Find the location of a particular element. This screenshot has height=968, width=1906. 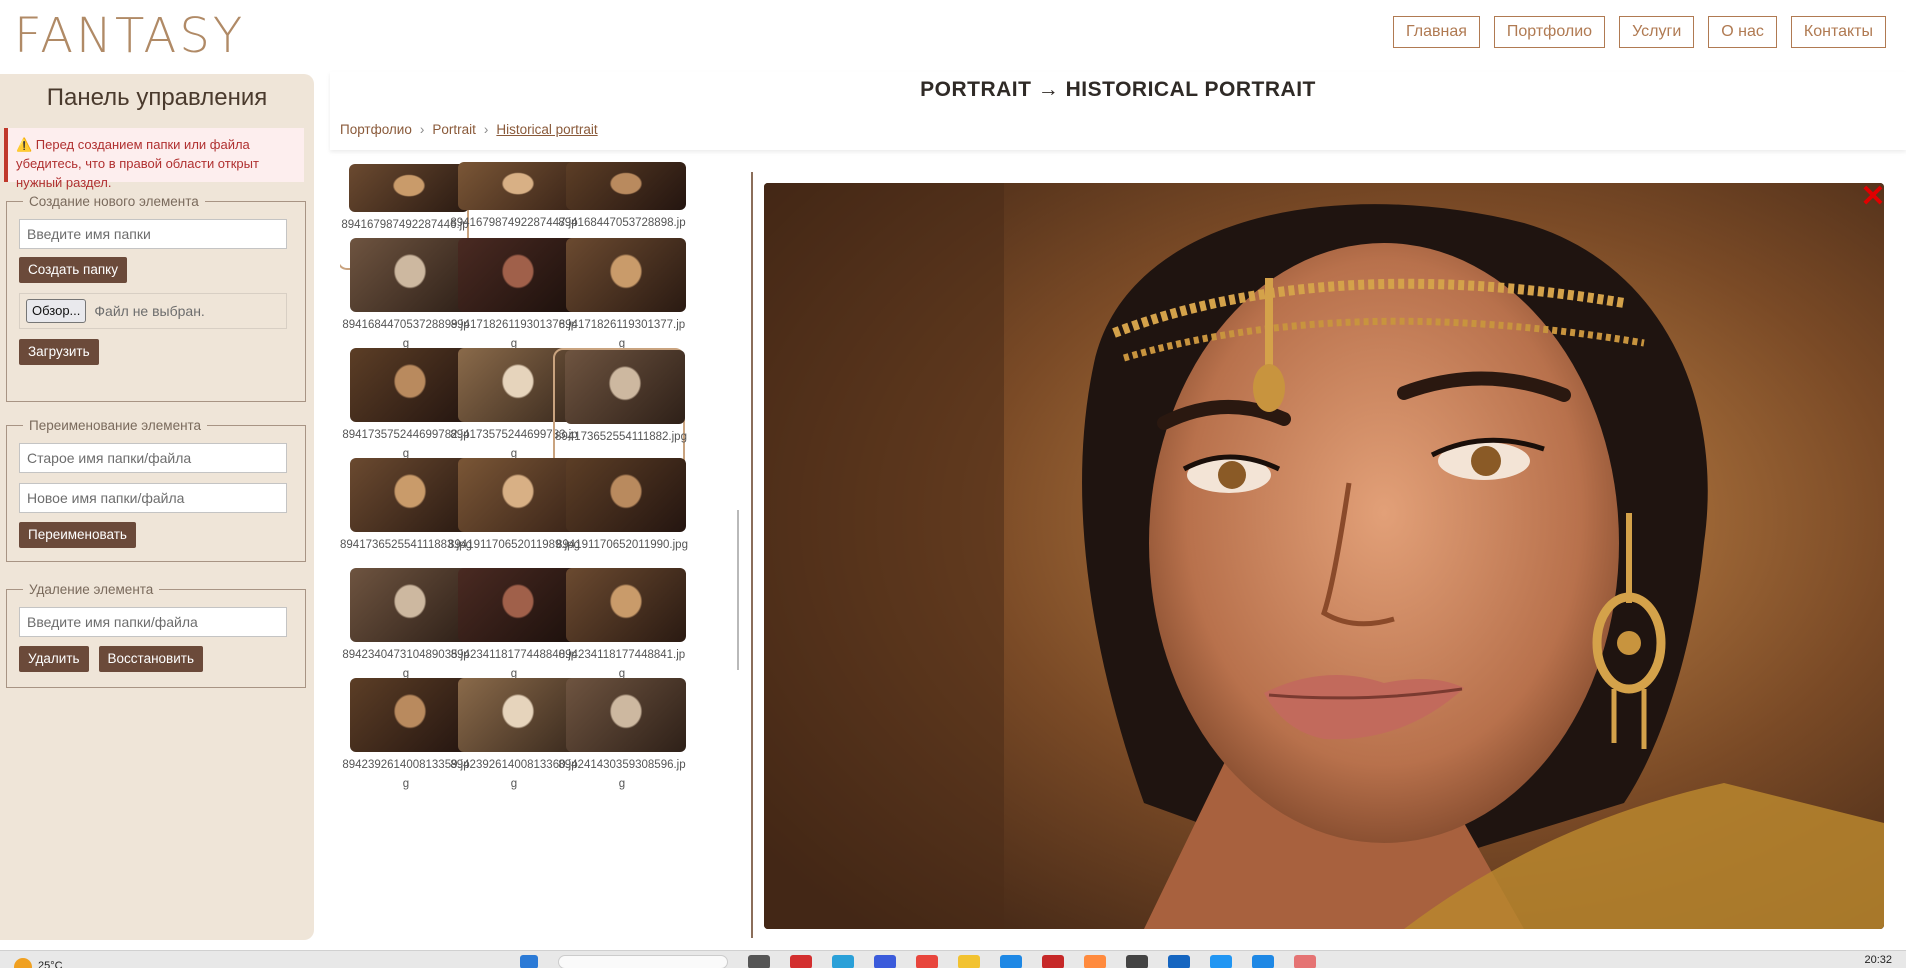

delete-name-input: Введите имя папки/файла is located at coordinates (153, 622).